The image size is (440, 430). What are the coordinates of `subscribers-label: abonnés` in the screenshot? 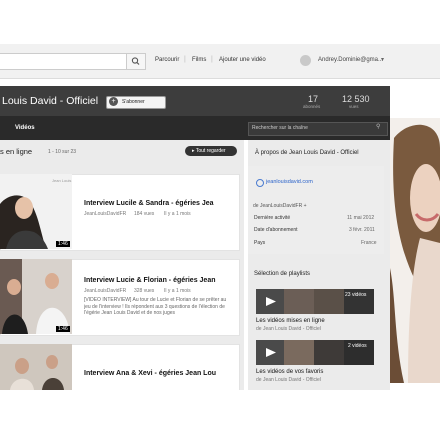 It's located at (312, 106).